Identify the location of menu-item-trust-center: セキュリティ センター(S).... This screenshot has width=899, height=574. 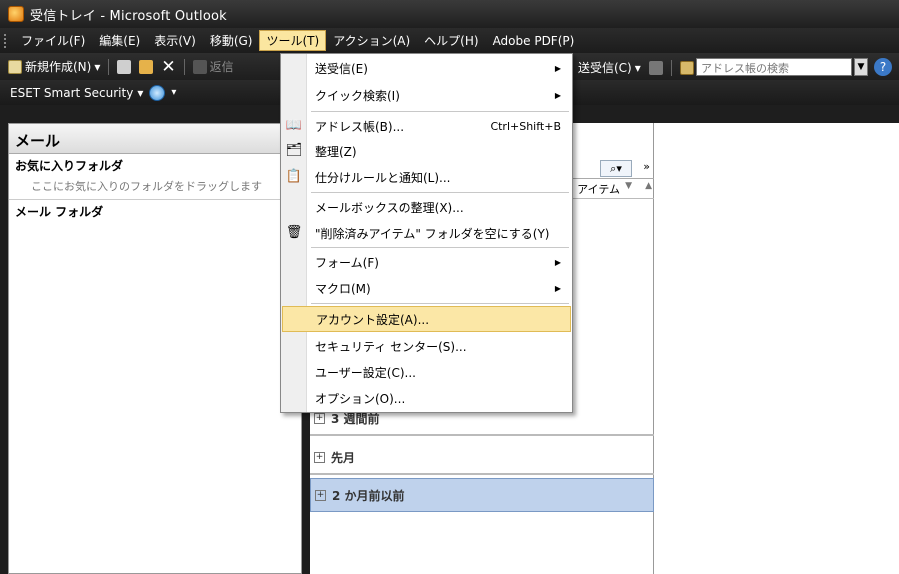
(426, 346).